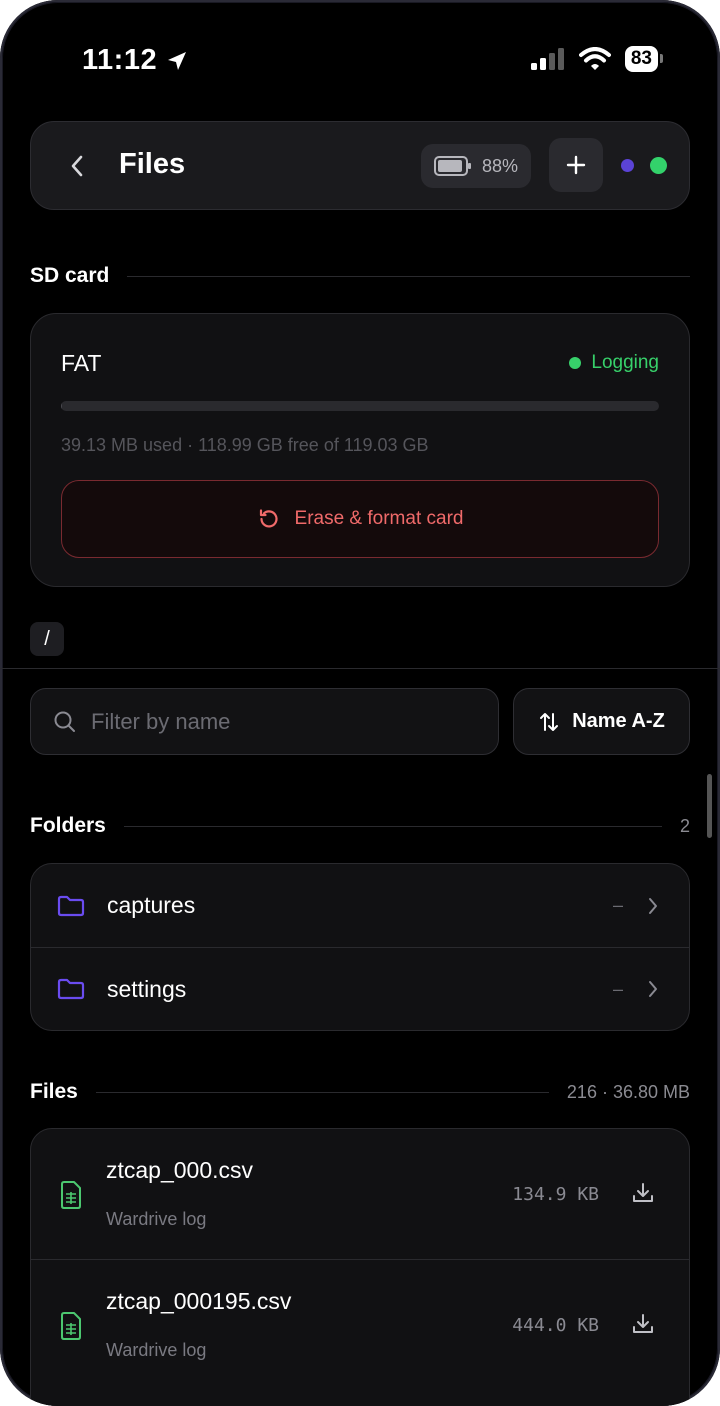 Image resolution: width=720 pixels, height=1406 pixels. What do you see at coordinates (81, 363) in the screenshot?
I see `filesystem-type: FAT` at bounding box center [81, 363].